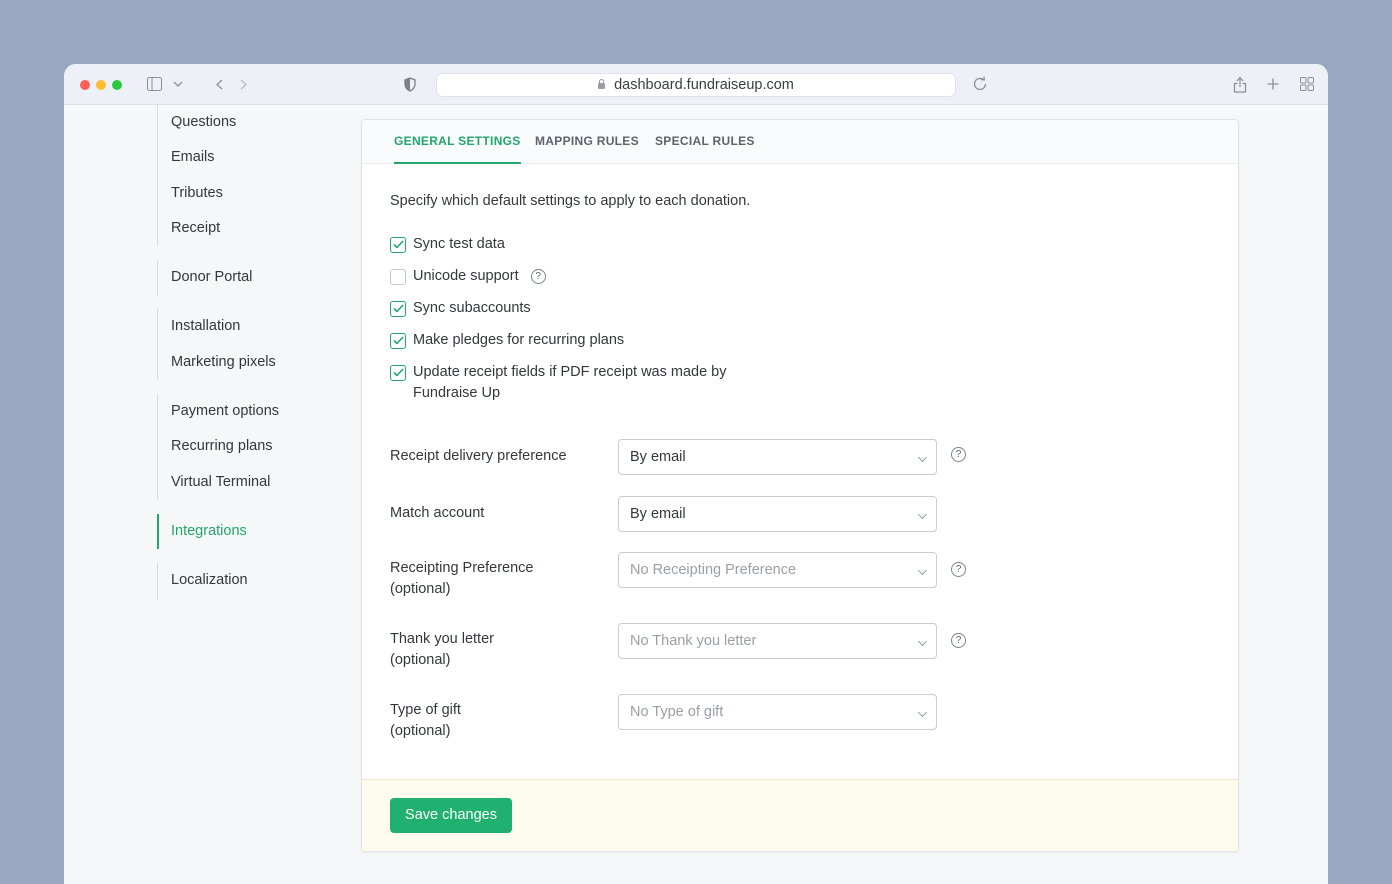 The height and width of the screenshot is (884, 1392). I want to click on field-label-text: Thank you letter, so click(442, 639).